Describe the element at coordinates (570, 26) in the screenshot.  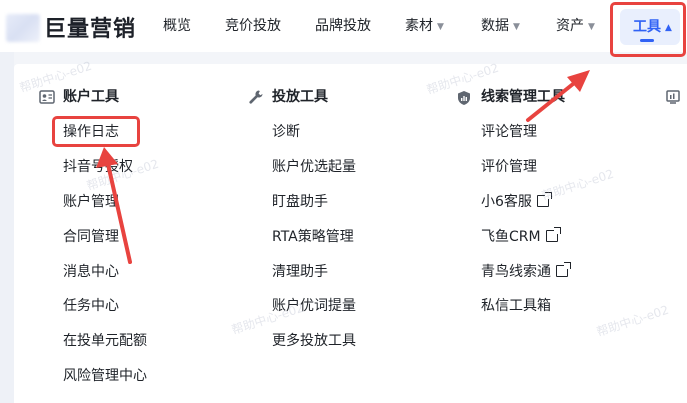
I see `nav-item-label: 资产` at that location.